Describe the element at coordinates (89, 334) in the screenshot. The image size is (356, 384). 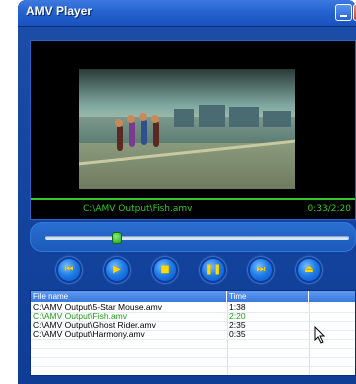
I see `playlist-file-name: C:\AMV Output\Harmony.amv` at that location.